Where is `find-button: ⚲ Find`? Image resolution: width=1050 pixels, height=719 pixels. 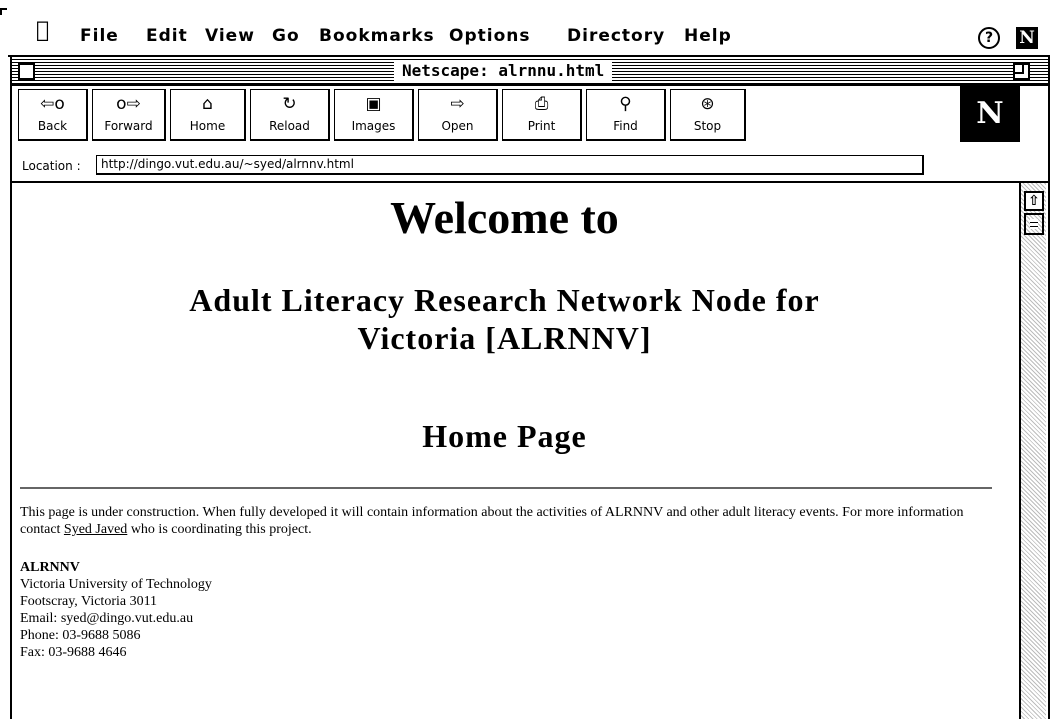
find-button: ⚲ Find is located at coordinates (626, 115).